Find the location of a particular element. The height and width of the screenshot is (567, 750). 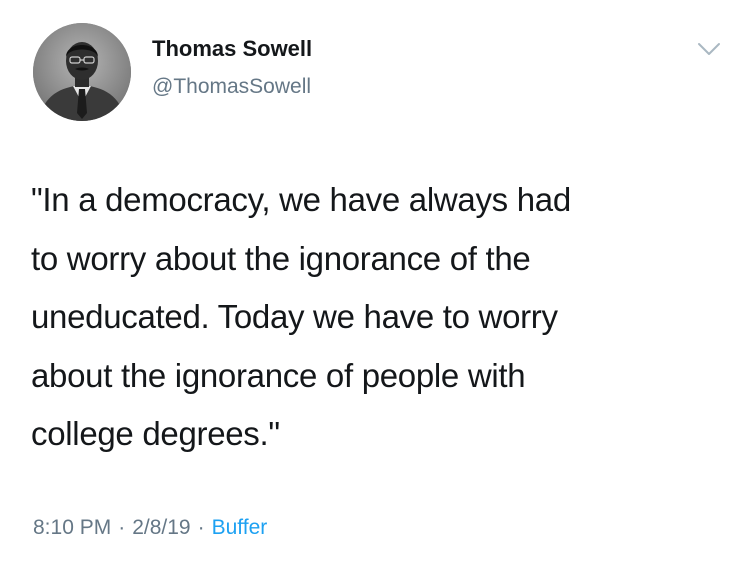

avatar is located at coordinates (82, 72).